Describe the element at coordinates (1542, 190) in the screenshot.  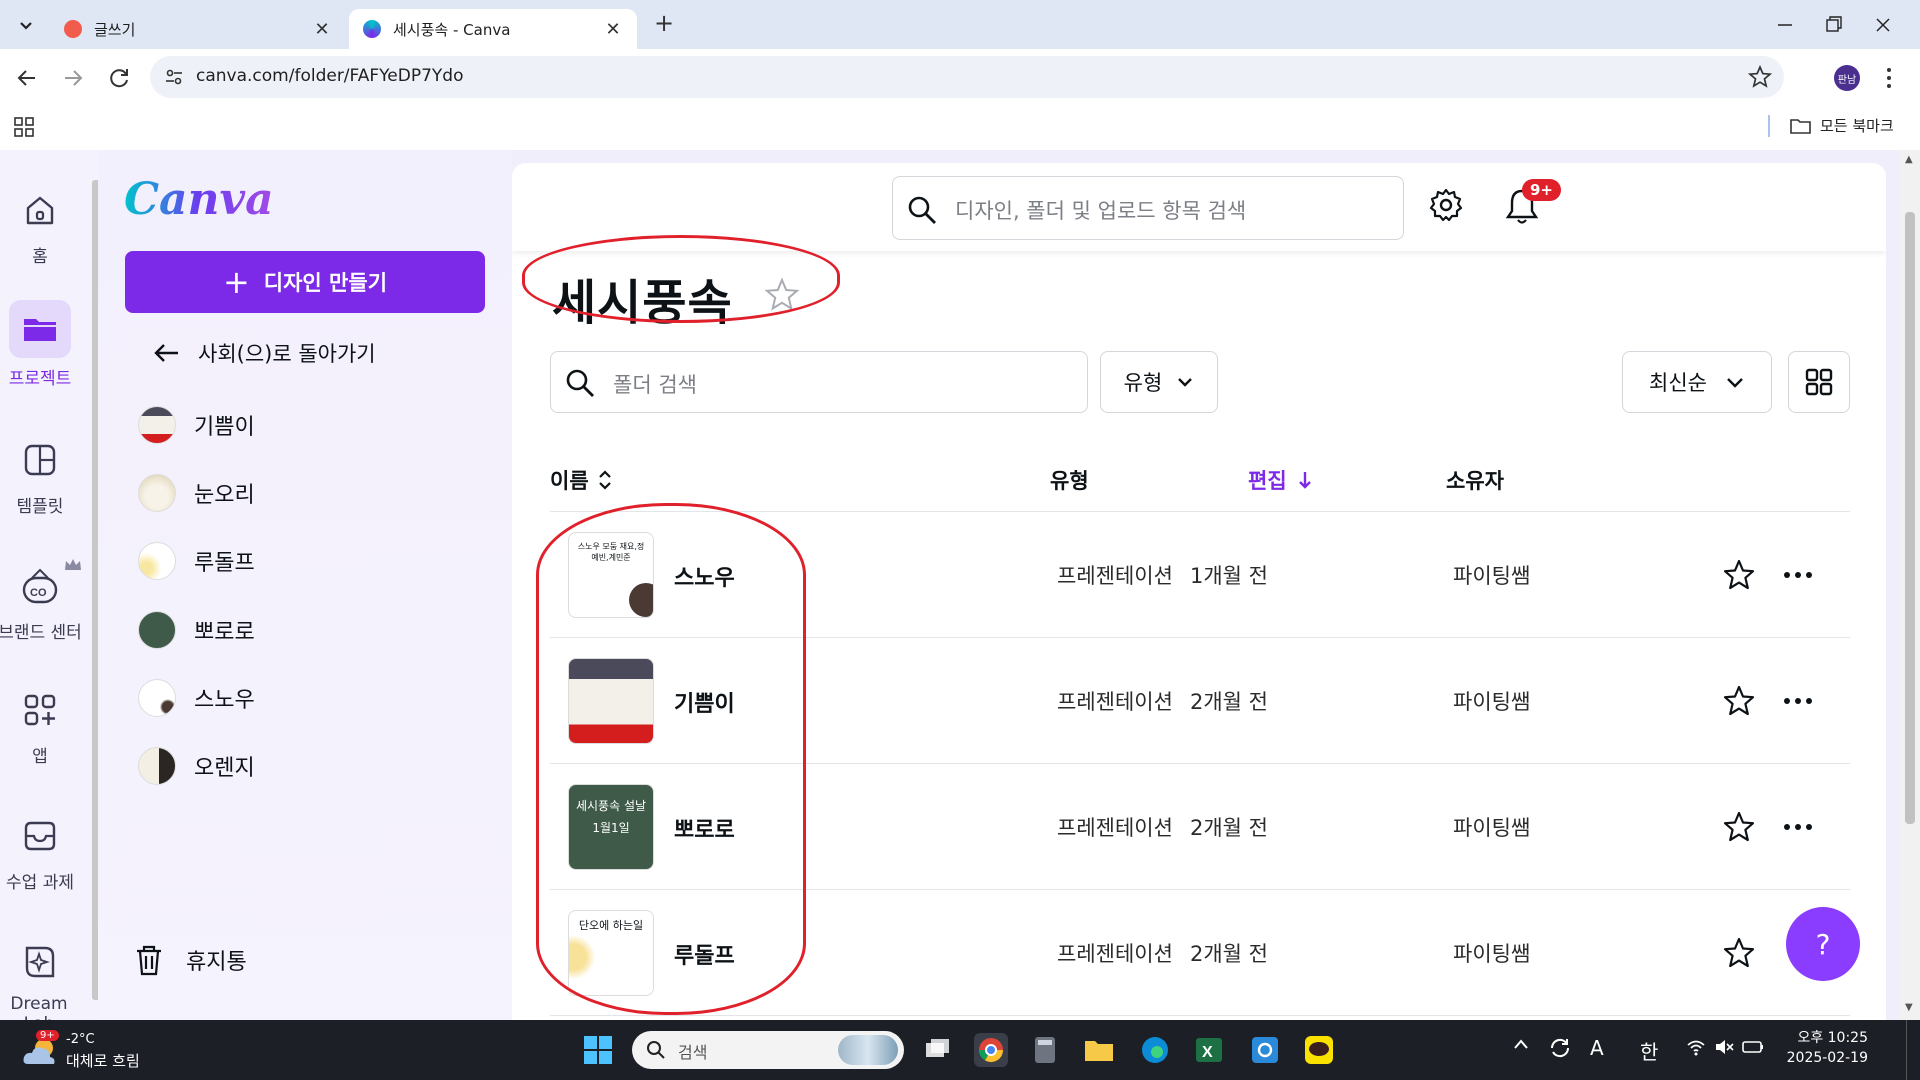
I see `notification-badge: 9+` at that location.